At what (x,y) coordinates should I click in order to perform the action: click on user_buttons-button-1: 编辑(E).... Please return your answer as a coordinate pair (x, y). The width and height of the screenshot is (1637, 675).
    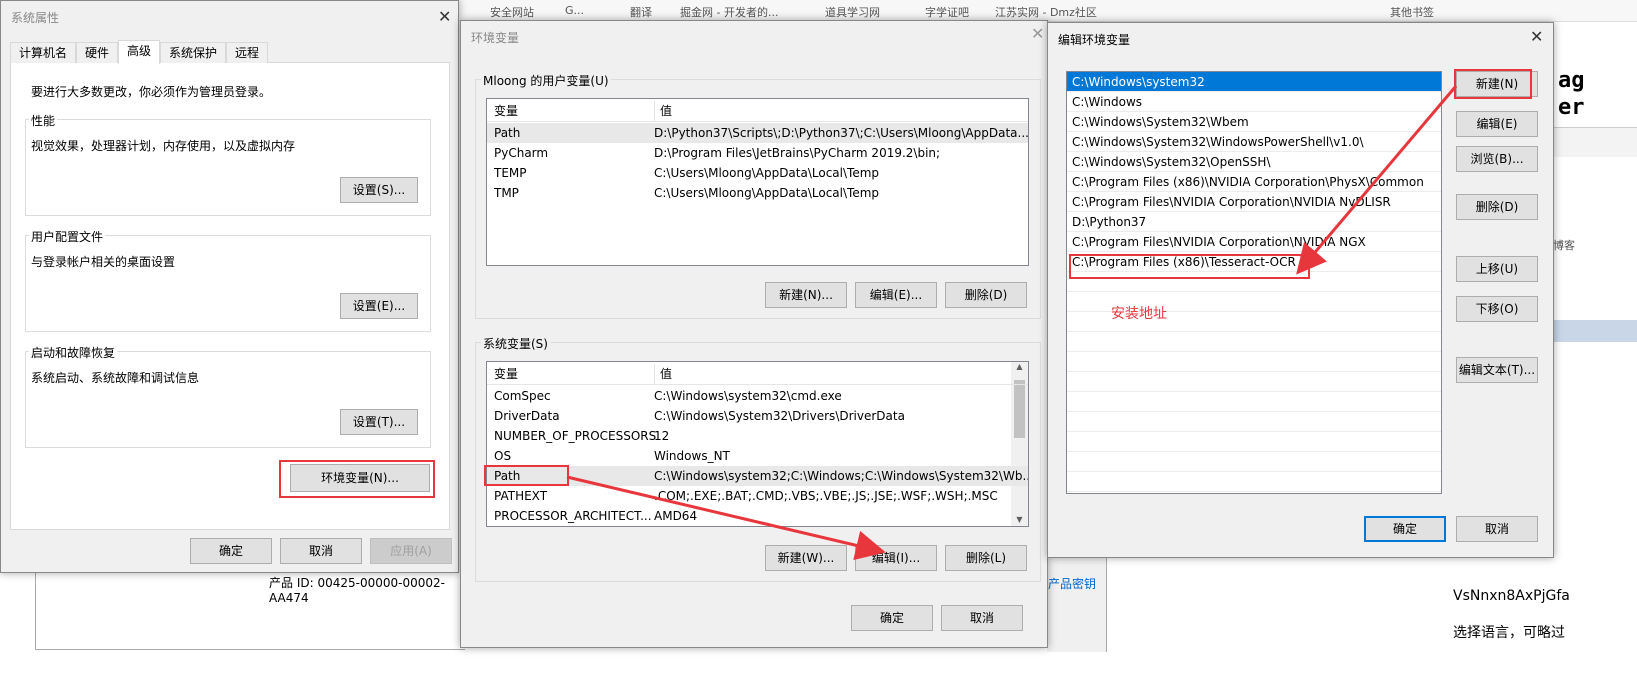
    Looking at the image, I should click on (896, 295).